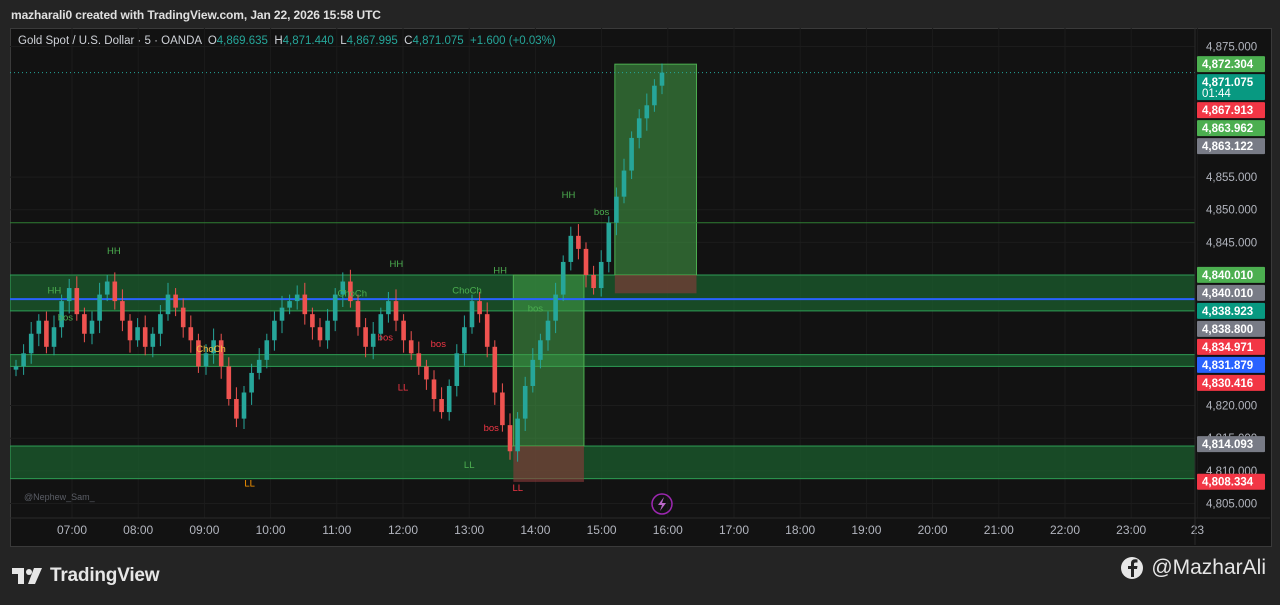 The image size is (1280, 605). Describe the element at coordinates (999, 530) in the screenshot. I see `x-tick-label: 21:00` at that location.